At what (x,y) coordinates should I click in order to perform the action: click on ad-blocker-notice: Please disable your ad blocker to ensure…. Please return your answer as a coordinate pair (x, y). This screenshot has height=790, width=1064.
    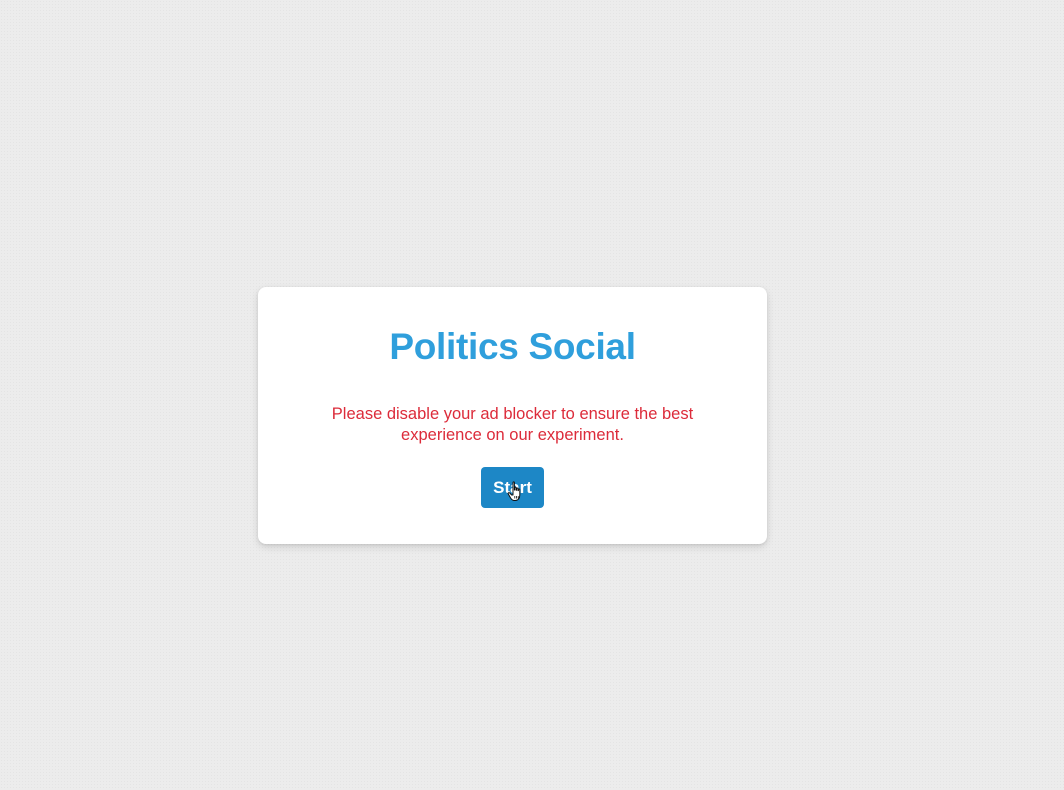
    Looking at the image, I should click on (512, 424).